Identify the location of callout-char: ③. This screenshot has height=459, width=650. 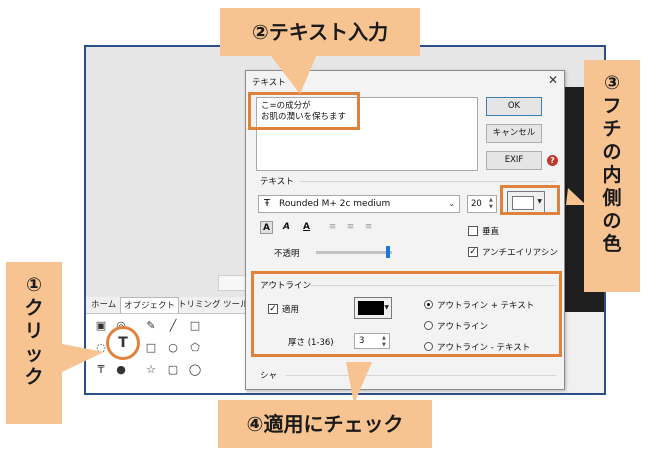
(612, 83).